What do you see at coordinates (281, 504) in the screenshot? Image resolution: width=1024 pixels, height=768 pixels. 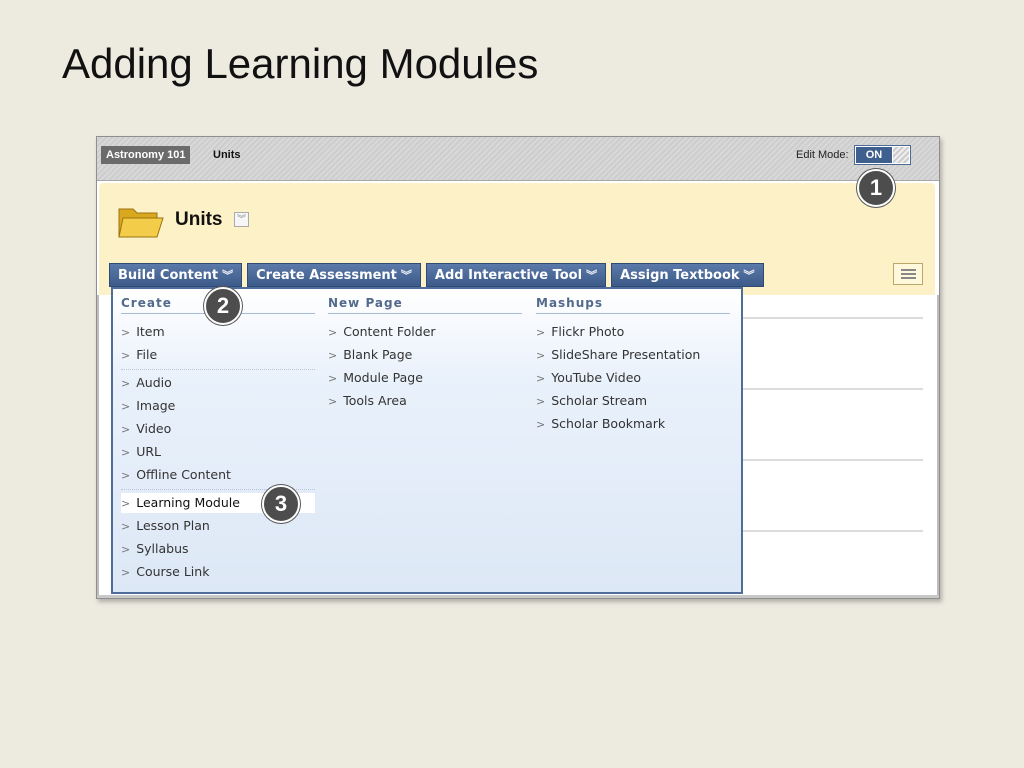 I see `callout-badge-3: 3` at bounding box center [281, 504].